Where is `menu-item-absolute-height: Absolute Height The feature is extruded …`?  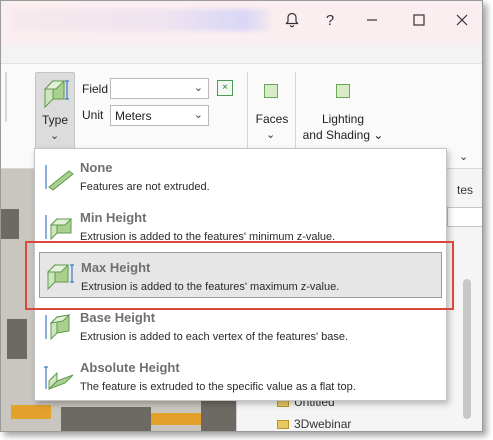
menu-item-absolute-height: Absolute Height The feature is extruded … is located at coordinates (240, 376).